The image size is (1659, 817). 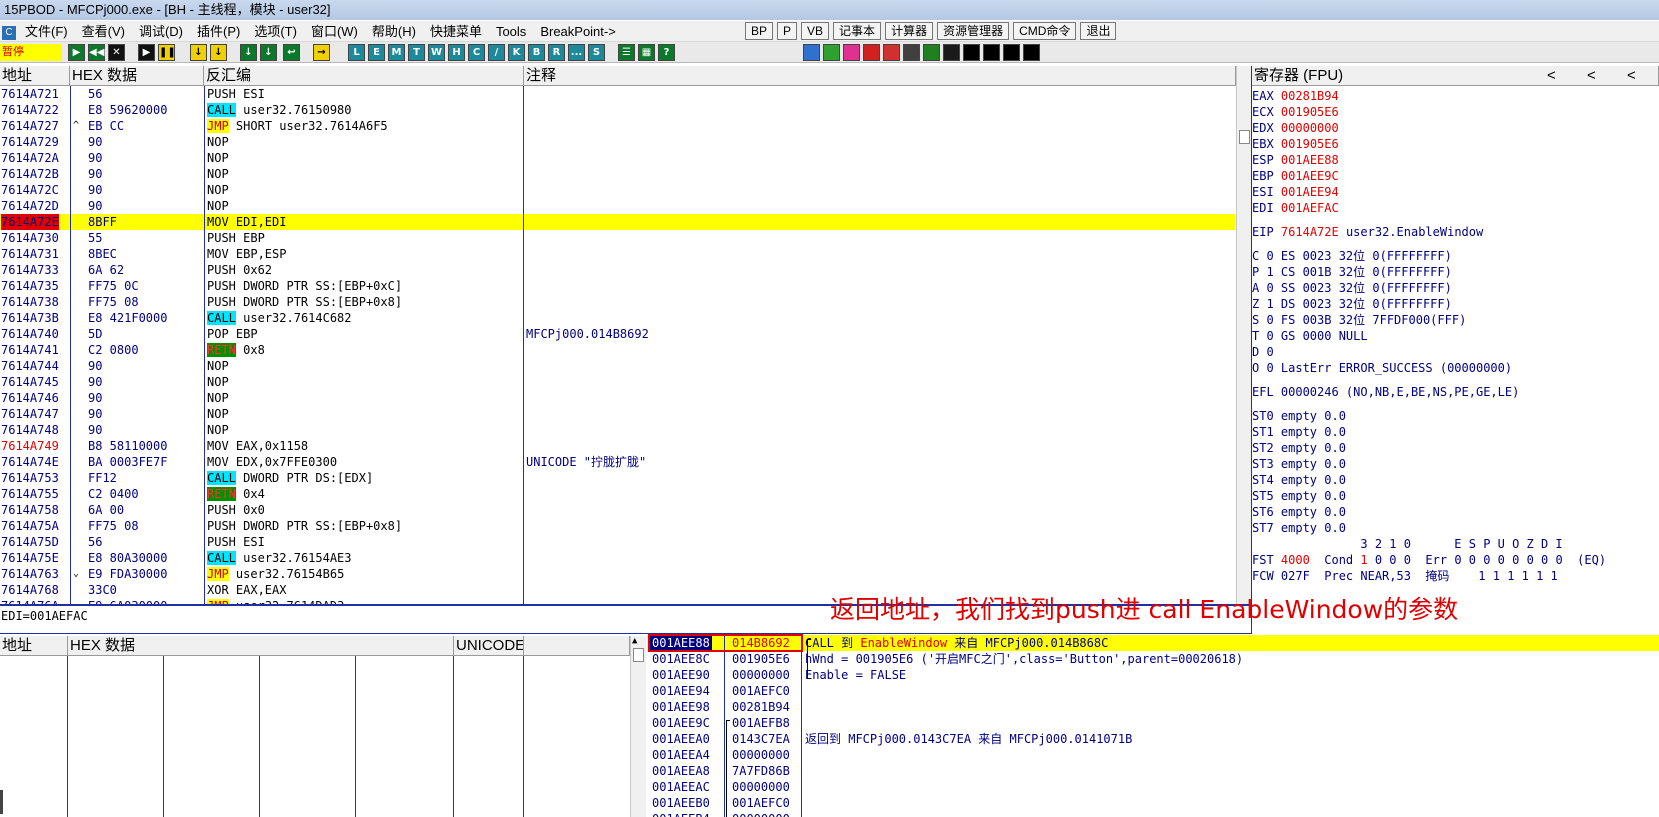 What do you see at coordinates (1153, 803) in the screenshot?
I see `stack-row: 001AEEB0 001AEFC0` at bounding box center [1153, 803].